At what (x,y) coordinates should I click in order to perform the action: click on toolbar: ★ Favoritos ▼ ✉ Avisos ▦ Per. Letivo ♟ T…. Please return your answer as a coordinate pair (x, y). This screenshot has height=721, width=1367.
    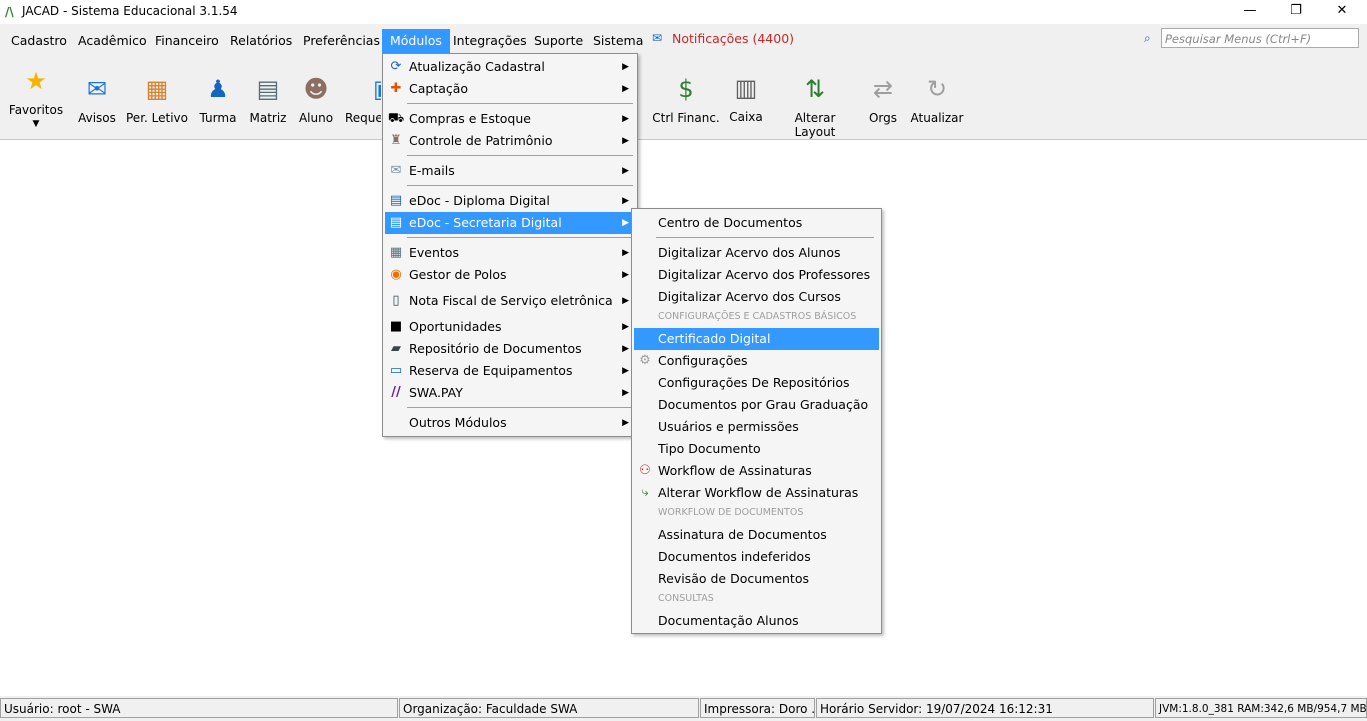
    Looking at the image, I should click on (683, 97).